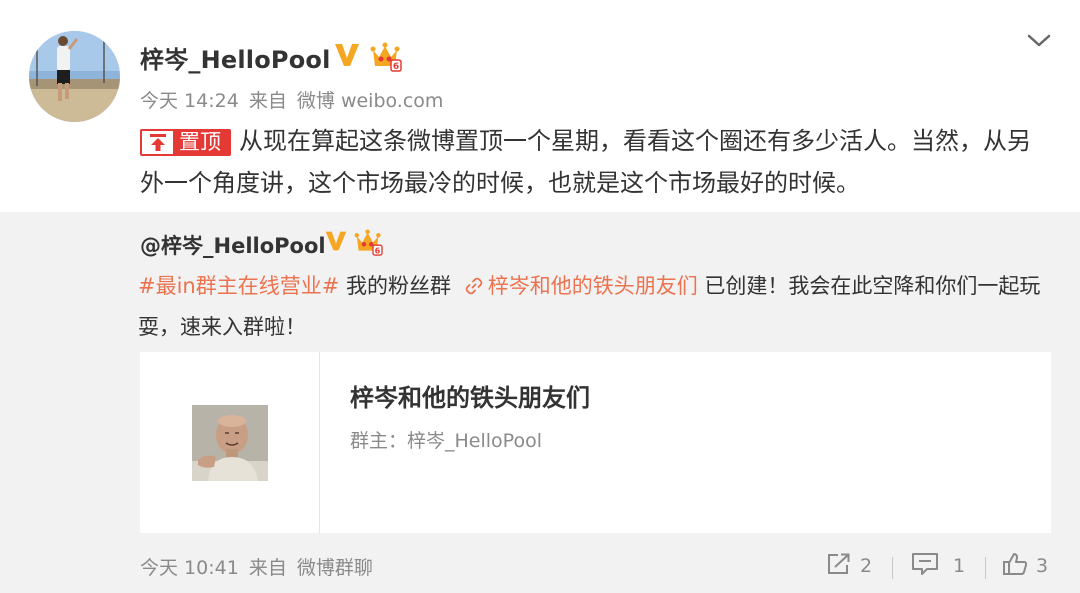 The image size is (1080, 593). Describe the element at coordinates (1042, 566) in the screenshot. I see `like-count: 3` at that location.